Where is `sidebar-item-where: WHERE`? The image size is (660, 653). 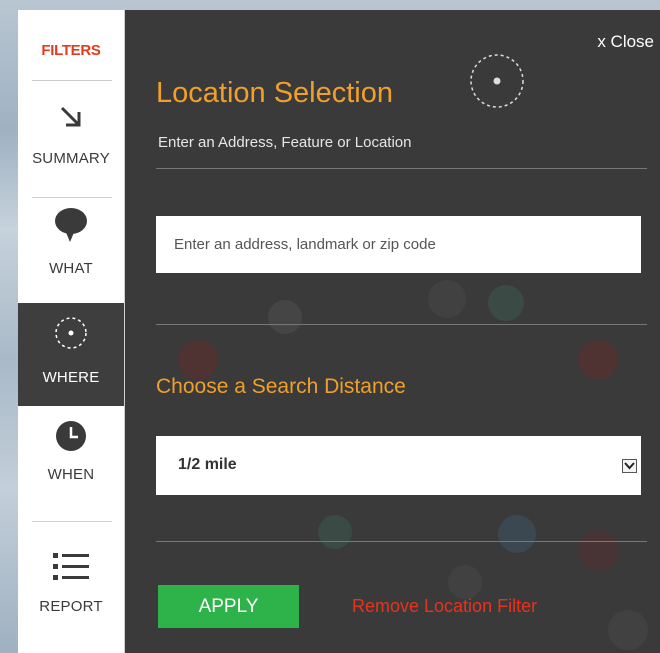
sidebar-item-where: WHERE is located at coordinates (71, 354).